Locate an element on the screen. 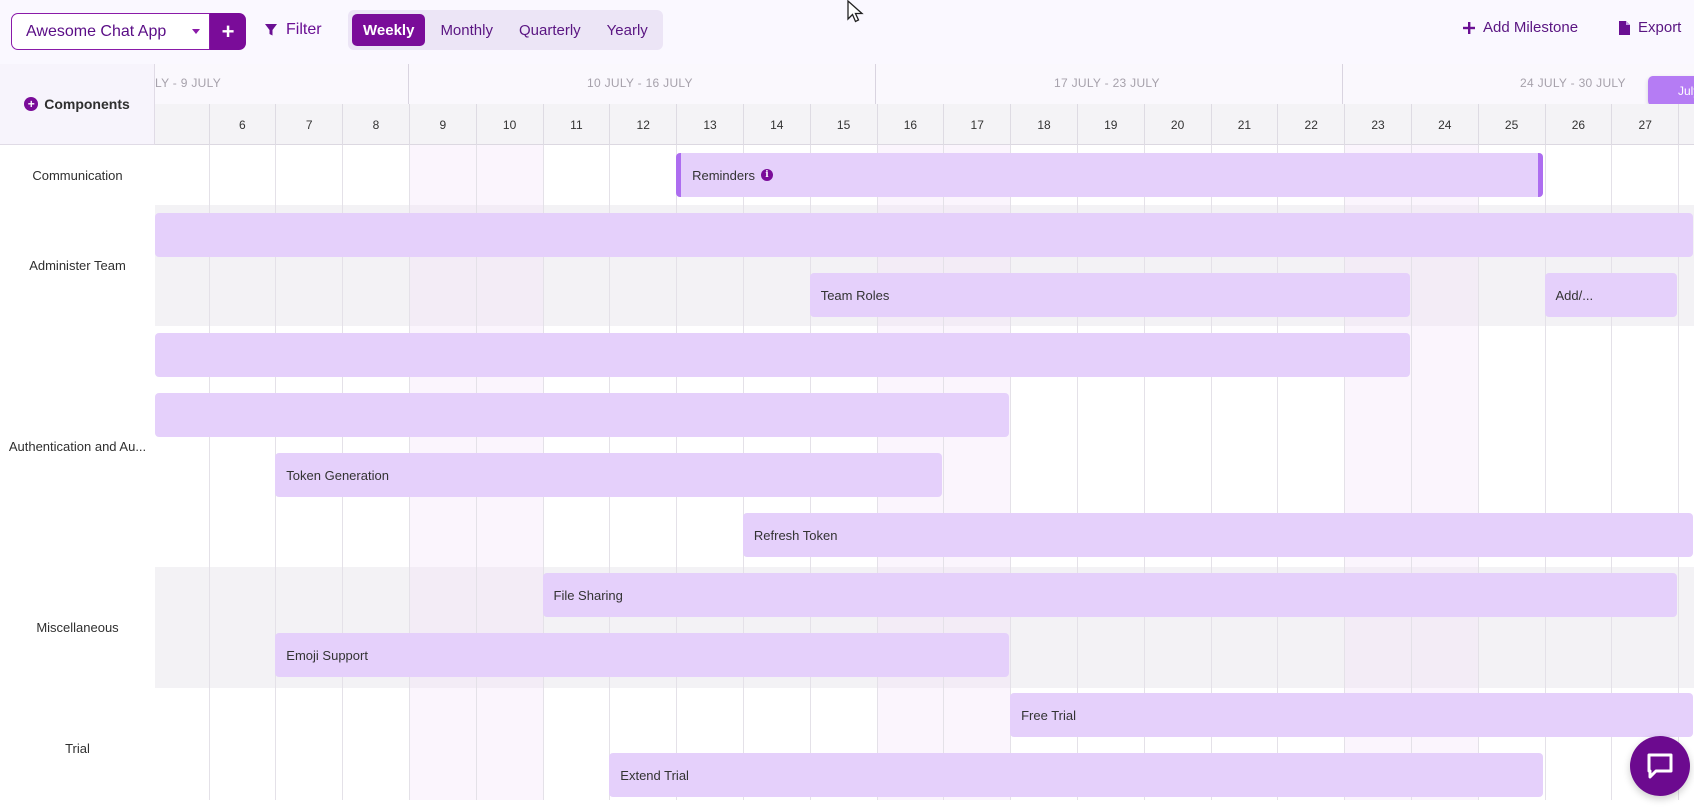 The image size is (1694, 809). task-label: Free Trial is located at coordinates (1048, 715).